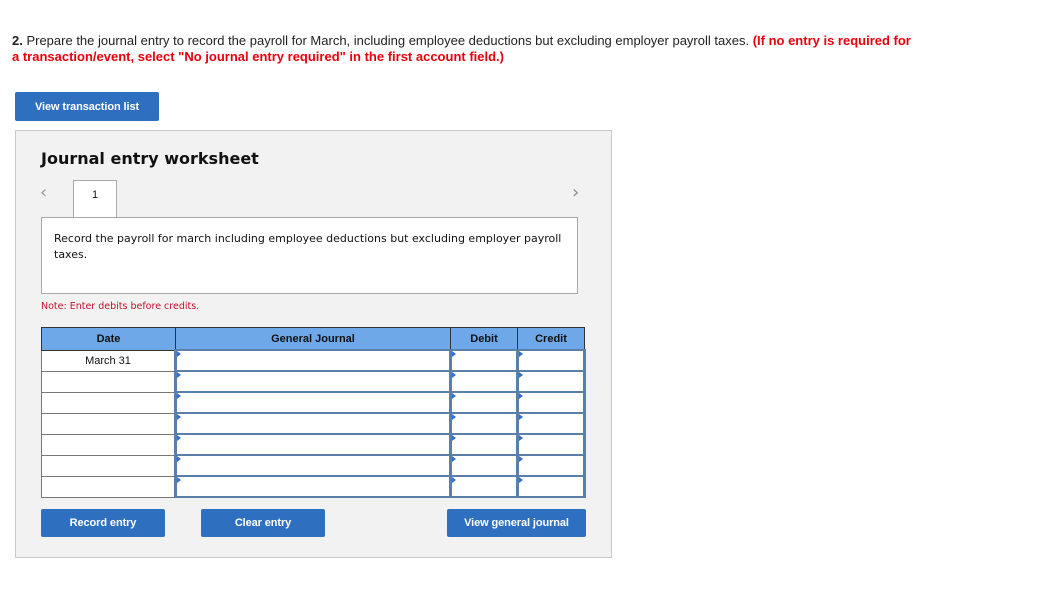 Image resolution: width=1060 pixels, height=616 pixels. I want to click on table-header-row: Date General Journal Debit Credit, so click(313, 339).